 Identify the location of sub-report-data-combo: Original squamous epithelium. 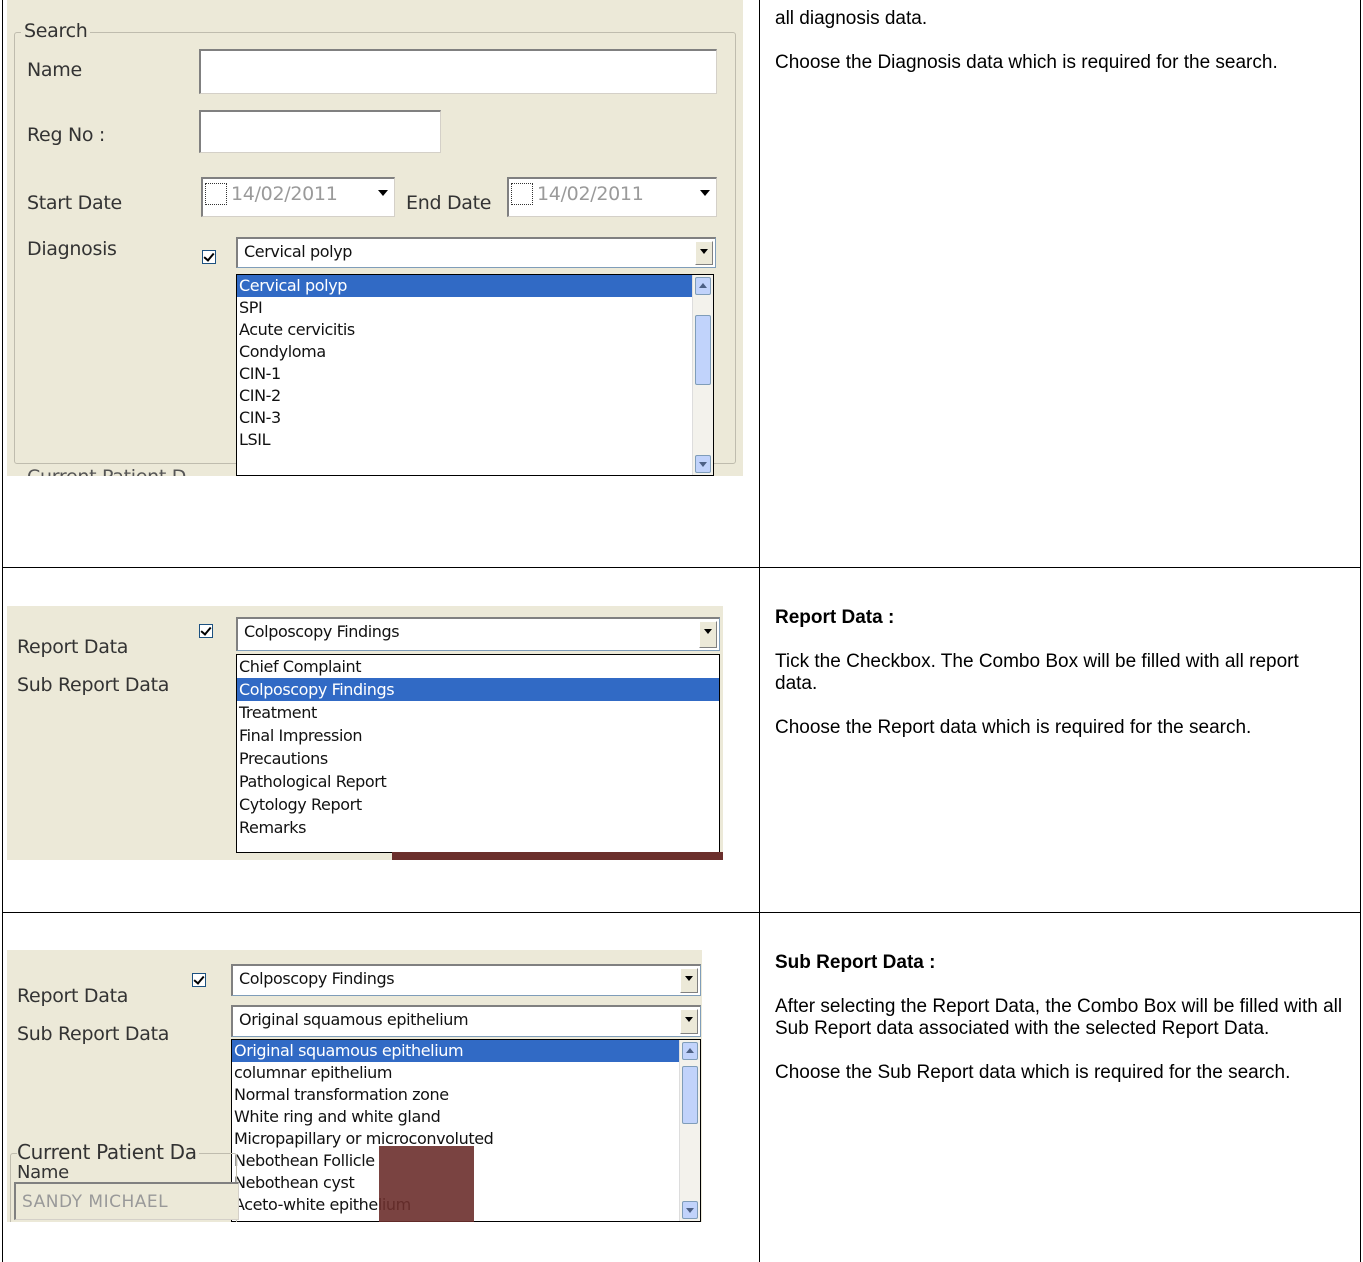
(466, 1021).